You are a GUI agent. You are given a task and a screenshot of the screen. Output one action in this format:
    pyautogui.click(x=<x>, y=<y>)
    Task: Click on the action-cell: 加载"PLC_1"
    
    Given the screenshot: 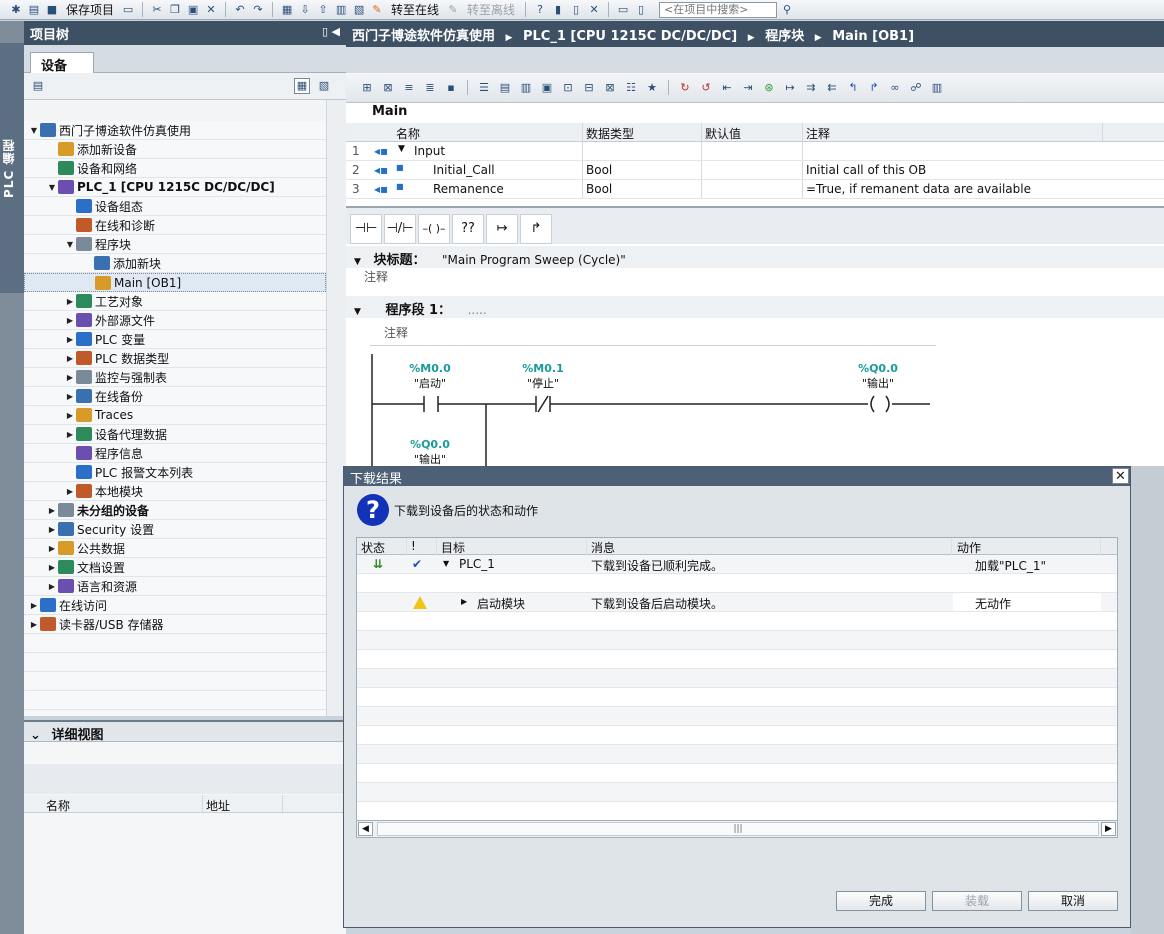 What is the action you would take?
    pyautogui.click(x=1010, y=565)
    